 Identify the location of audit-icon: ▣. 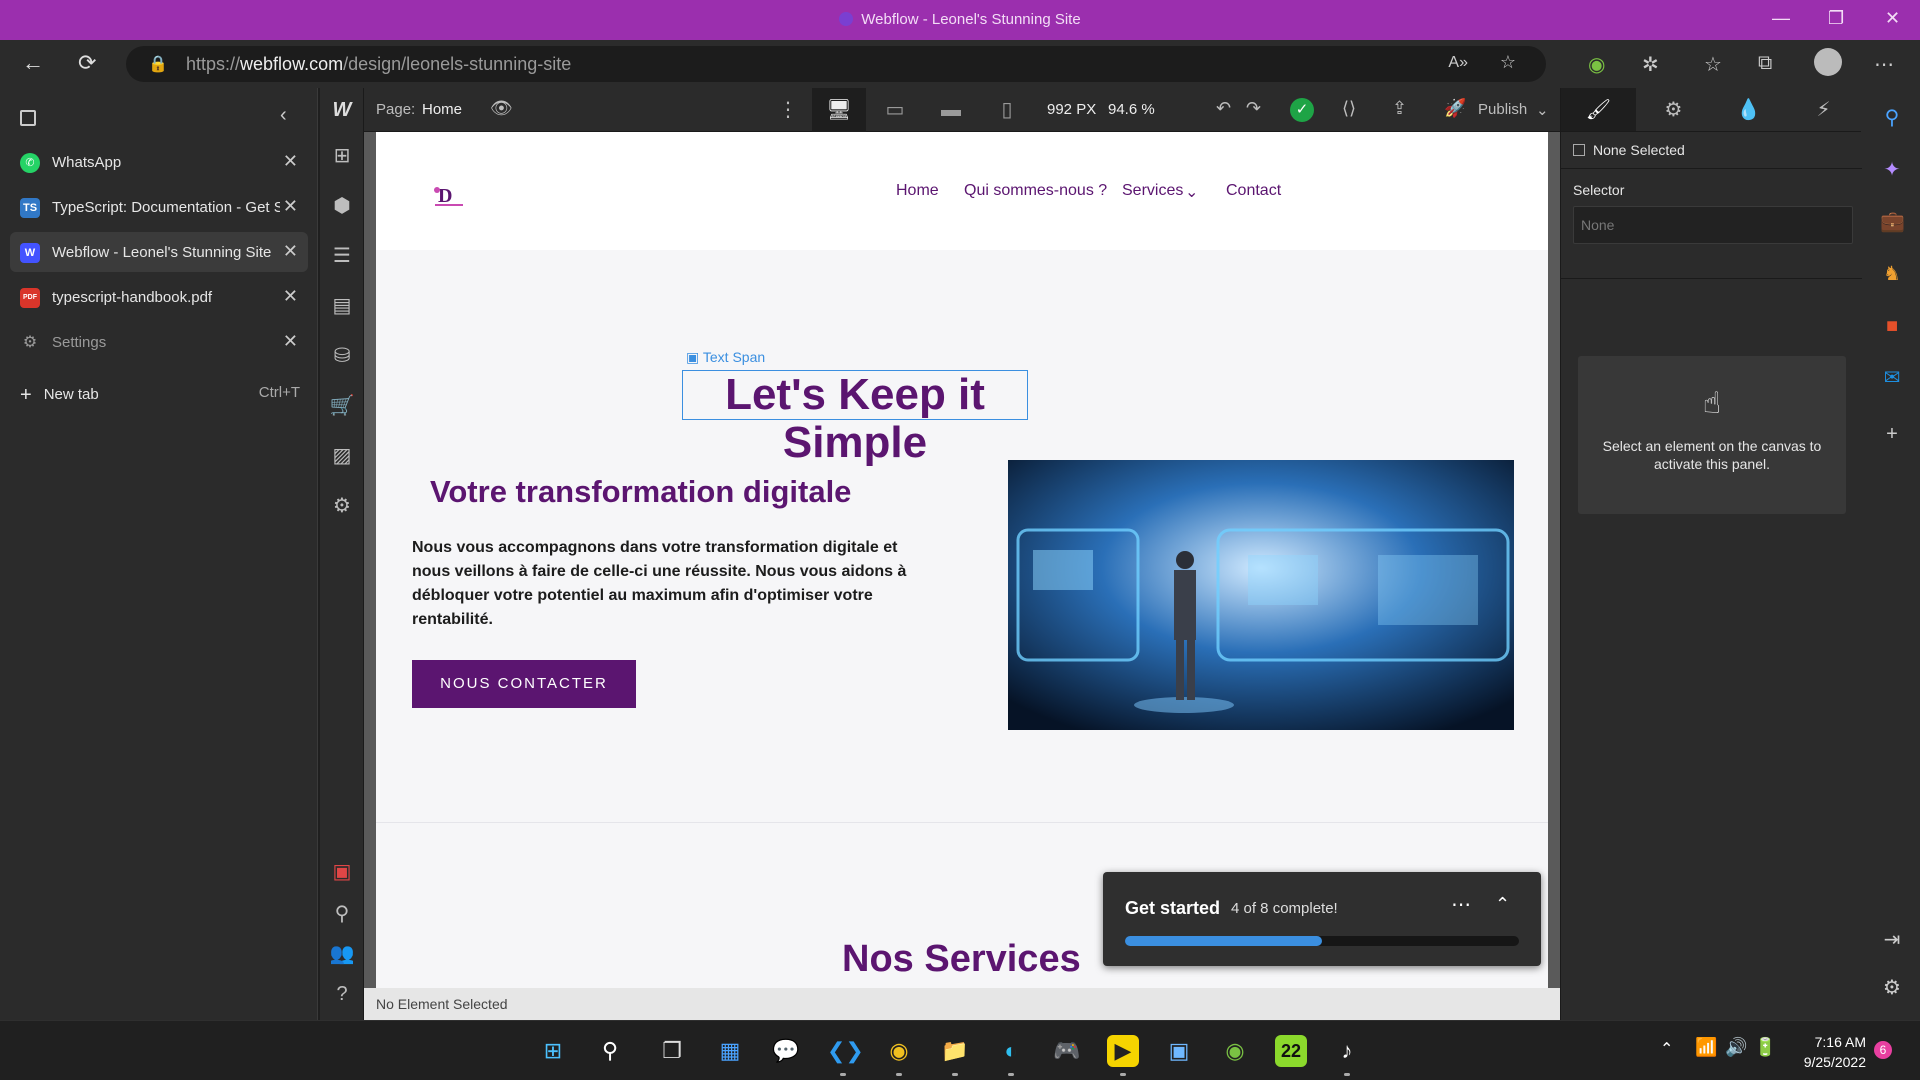
(342, 872).